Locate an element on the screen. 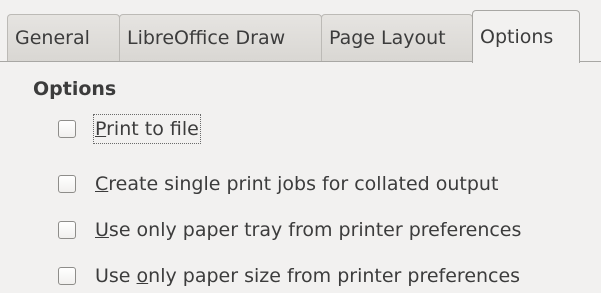 This screenshot has height=293, width=601. paper-size-checkbox is located at coordinates (67, 276).